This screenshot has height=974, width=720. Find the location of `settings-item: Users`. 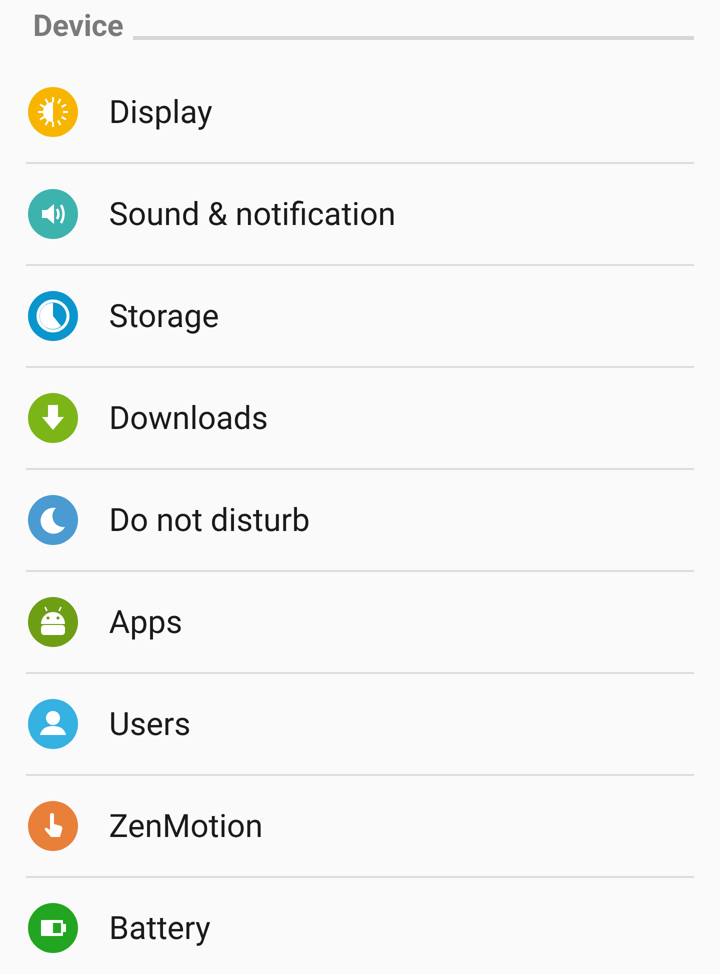

settings-item: Users is located at coordinates (360, 725).